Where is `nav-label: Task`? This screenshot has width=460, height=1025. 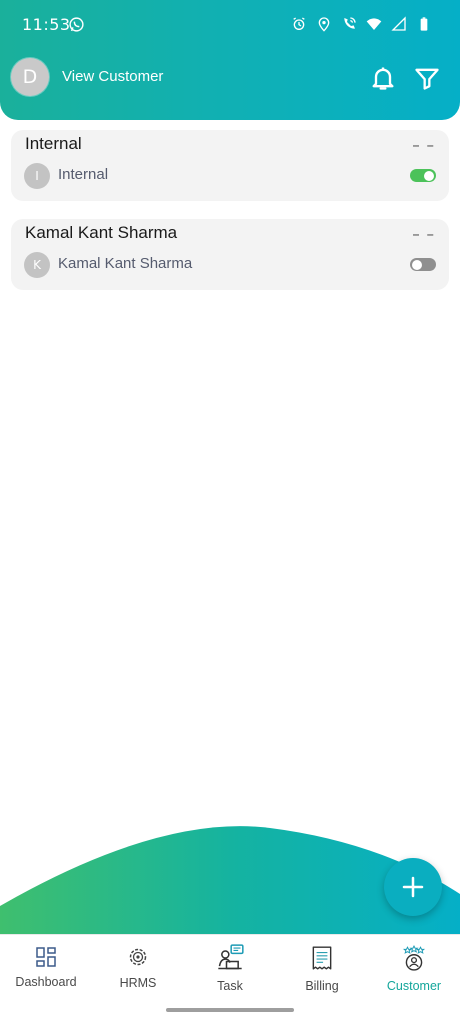
nav-label: Task is located at coordinates (230, 986).